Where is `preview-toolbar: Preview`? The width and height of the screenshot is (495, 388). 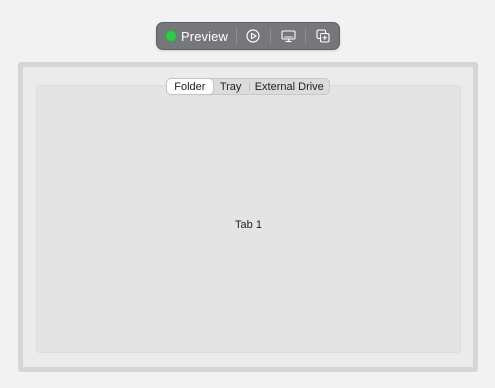 preview-toolbar: Preview is located at coordinates (248, 36).